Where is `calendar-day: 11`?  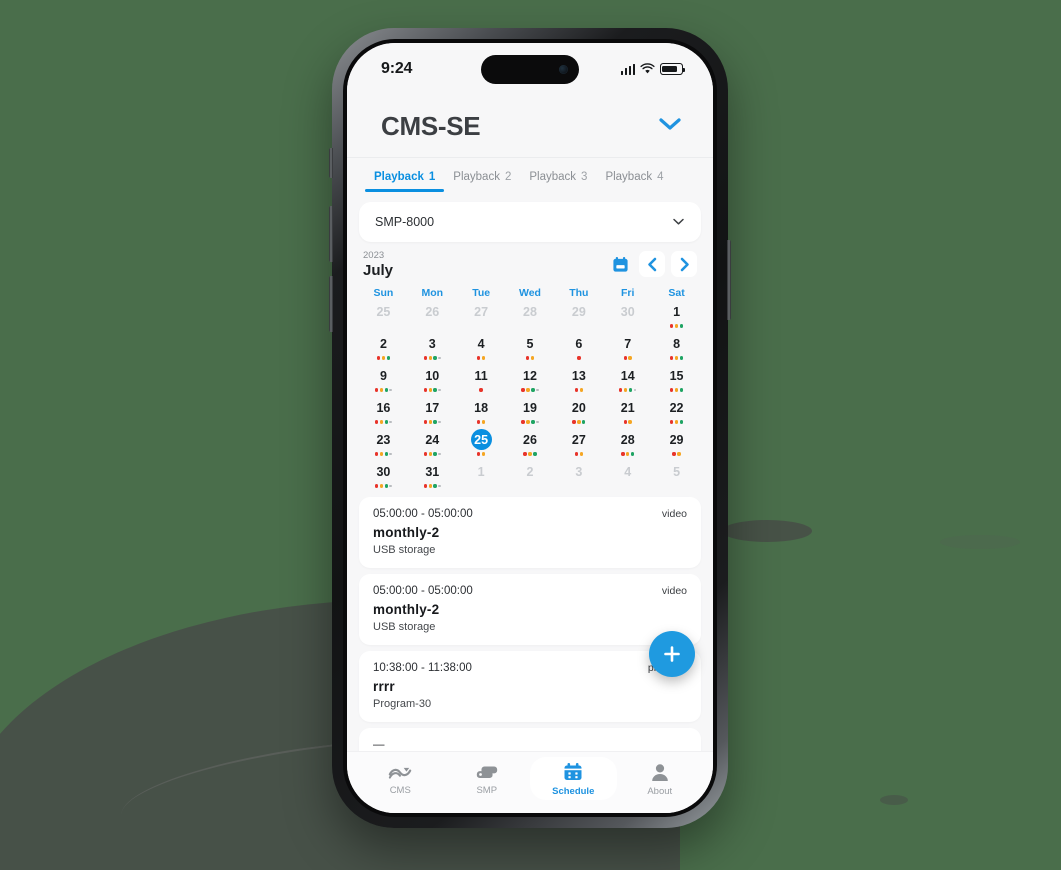
calendar-day: 11 is located at coordinates (481, 381).